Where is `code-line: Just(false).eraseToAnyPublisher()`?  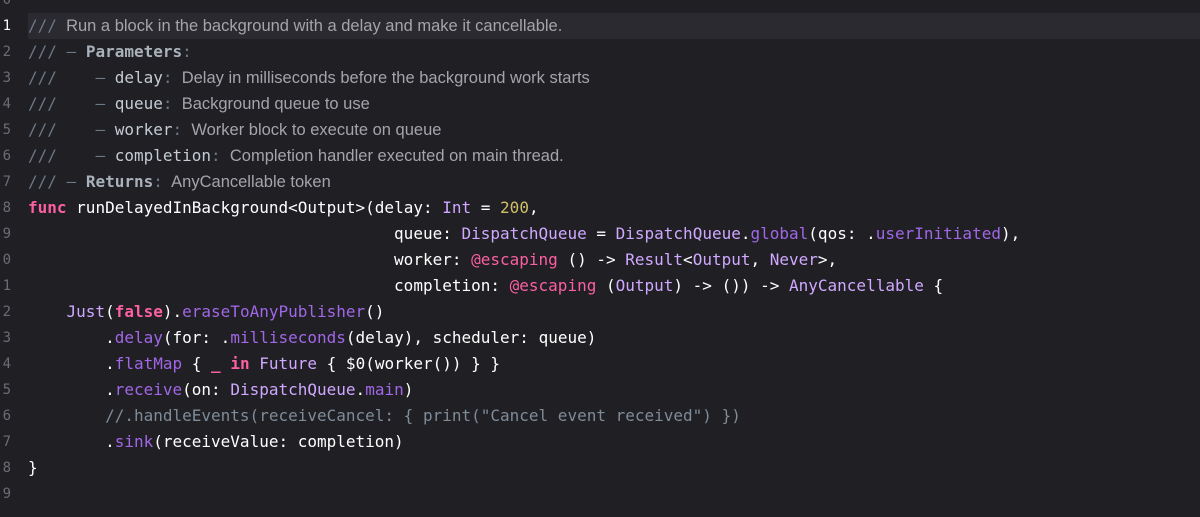 code-line: Just(false).eraseToAnyPublisher() is located at coordinates (614, 312).